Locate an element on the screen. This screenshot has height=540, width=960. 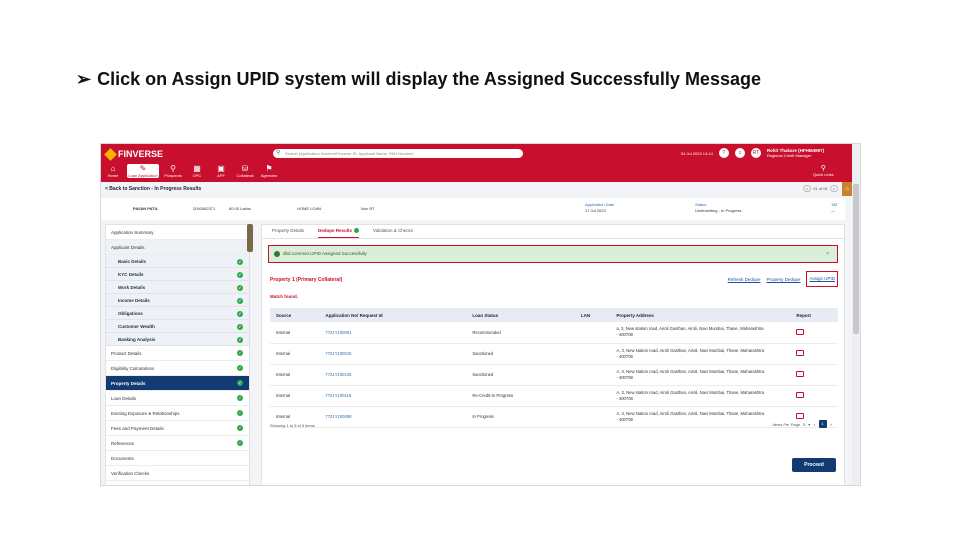
match-found-text: Match found. is located at coordinates (284, 296).